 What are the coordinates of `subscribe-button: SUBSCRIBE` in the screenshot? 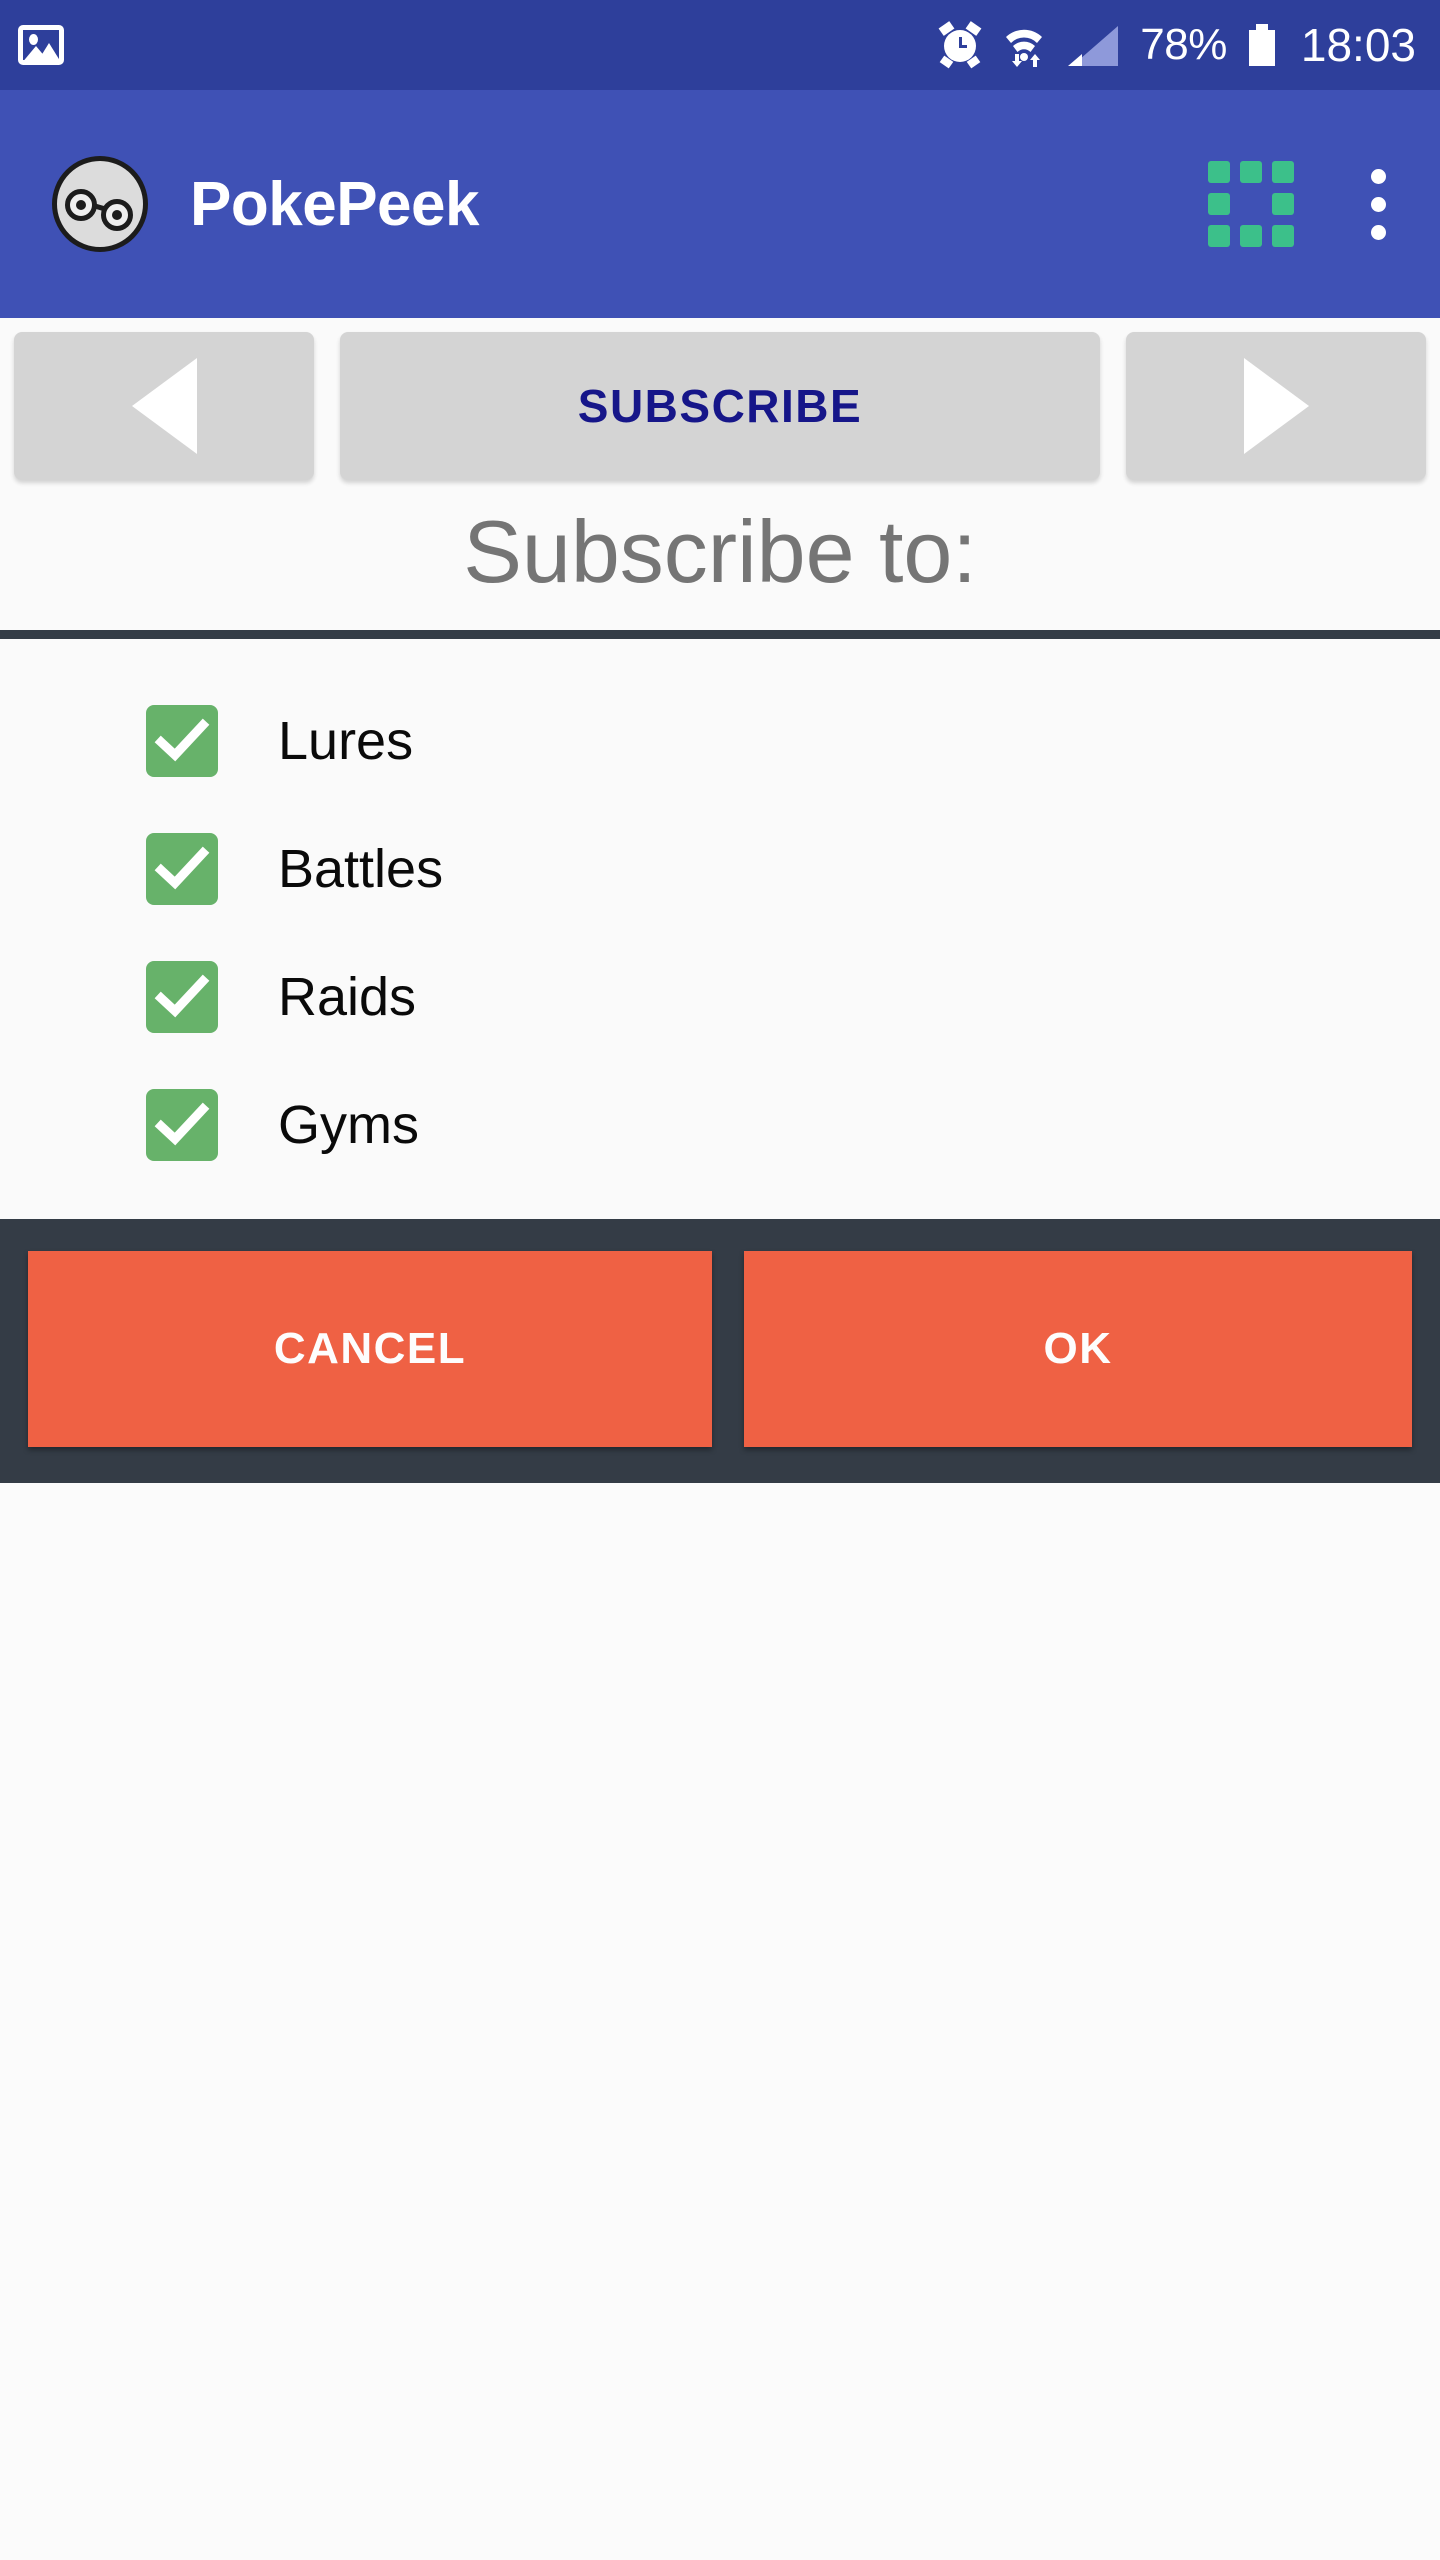 It's located at (720, 406).